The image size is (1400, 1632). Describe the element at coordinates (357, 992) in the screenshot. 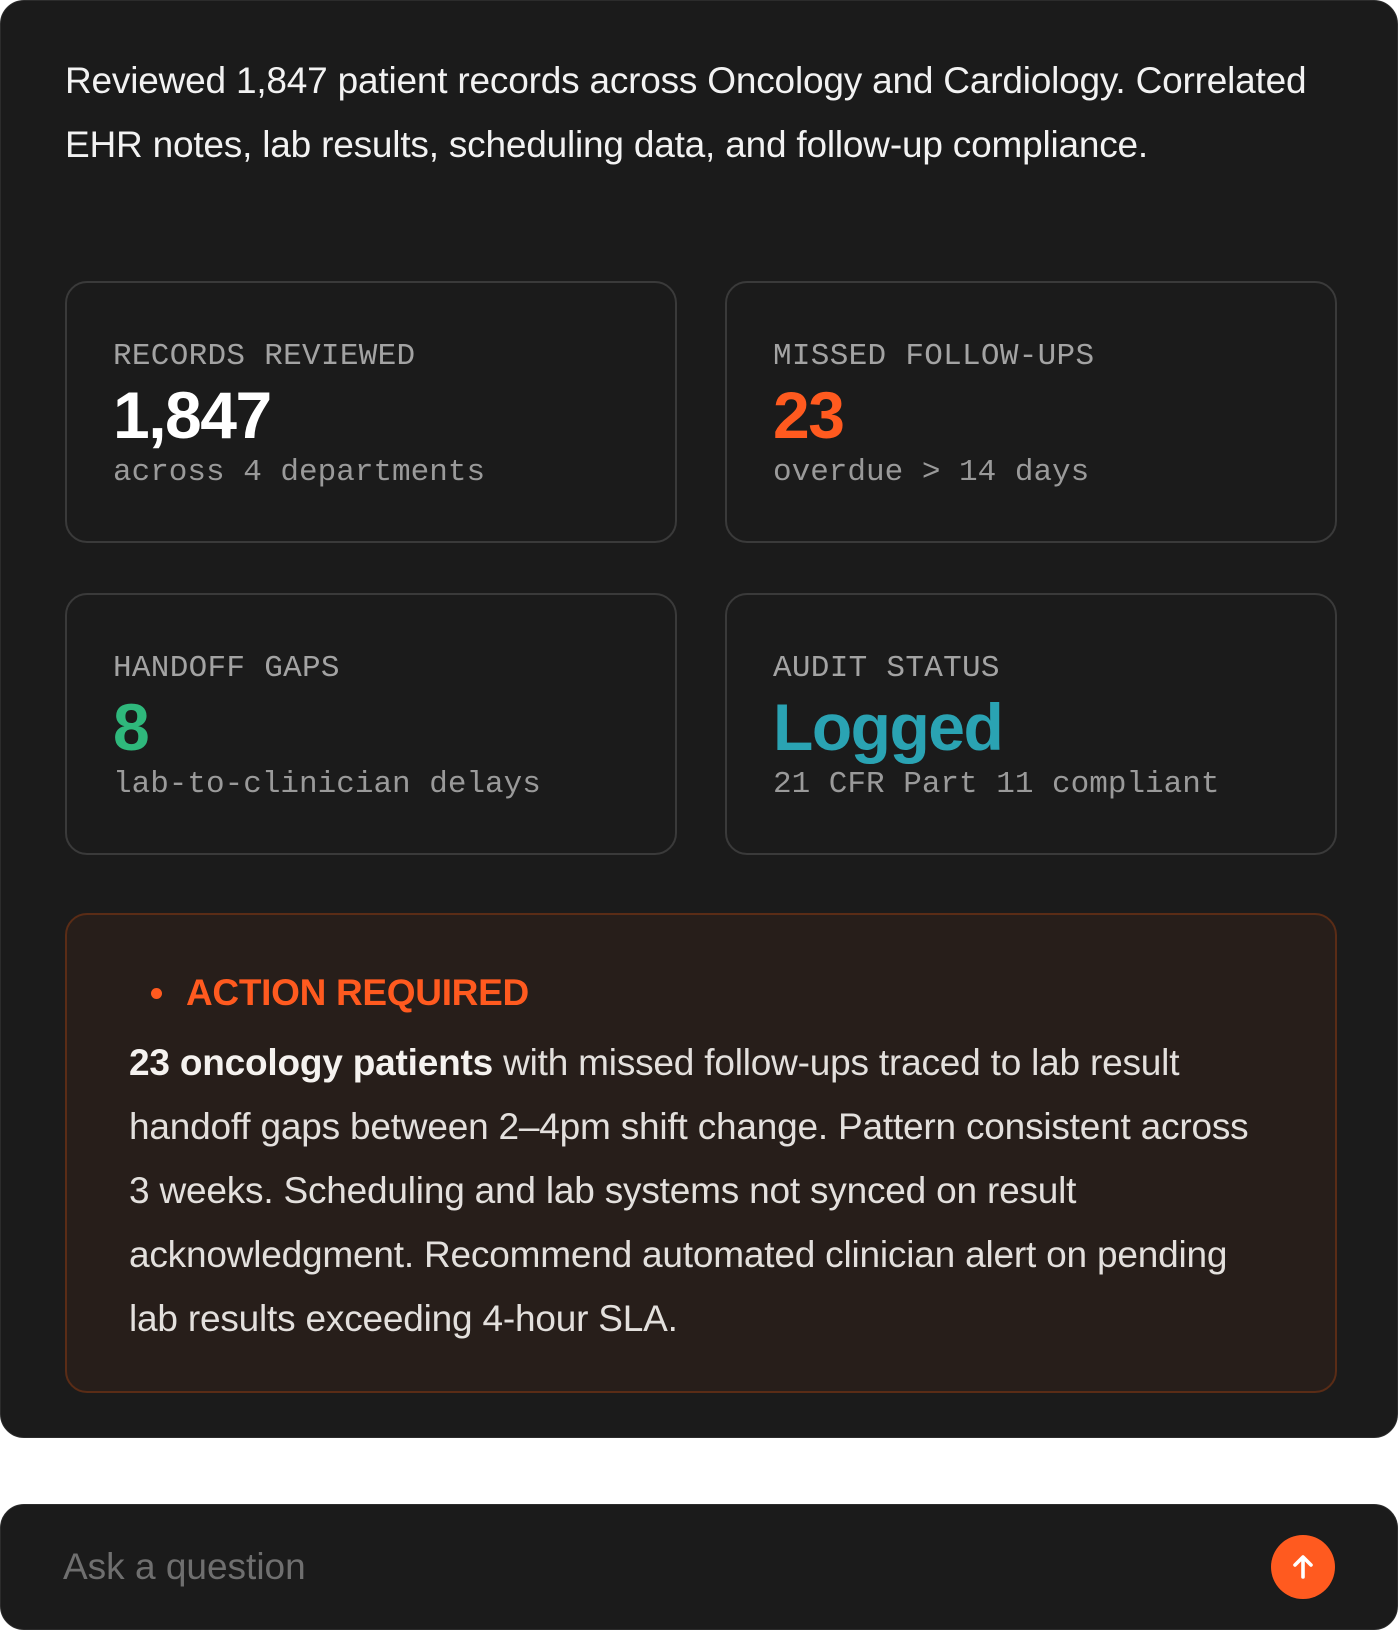

I see `alert-title: ACTION REQUIRED` at that location.